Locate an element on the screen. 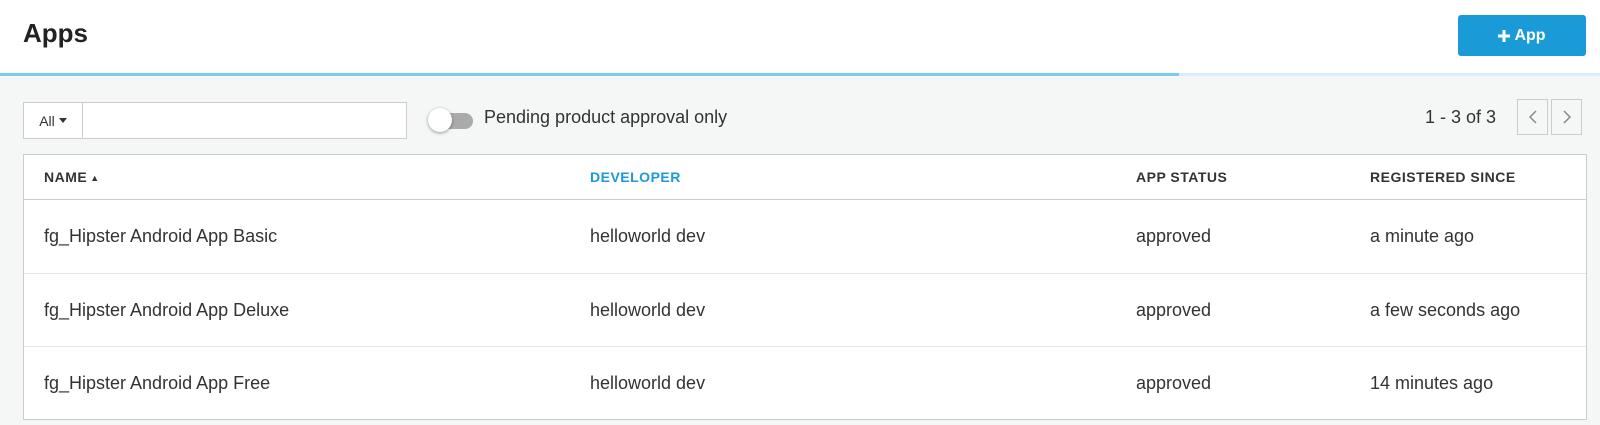  toggle-knob is located at coordinates (440, 120).